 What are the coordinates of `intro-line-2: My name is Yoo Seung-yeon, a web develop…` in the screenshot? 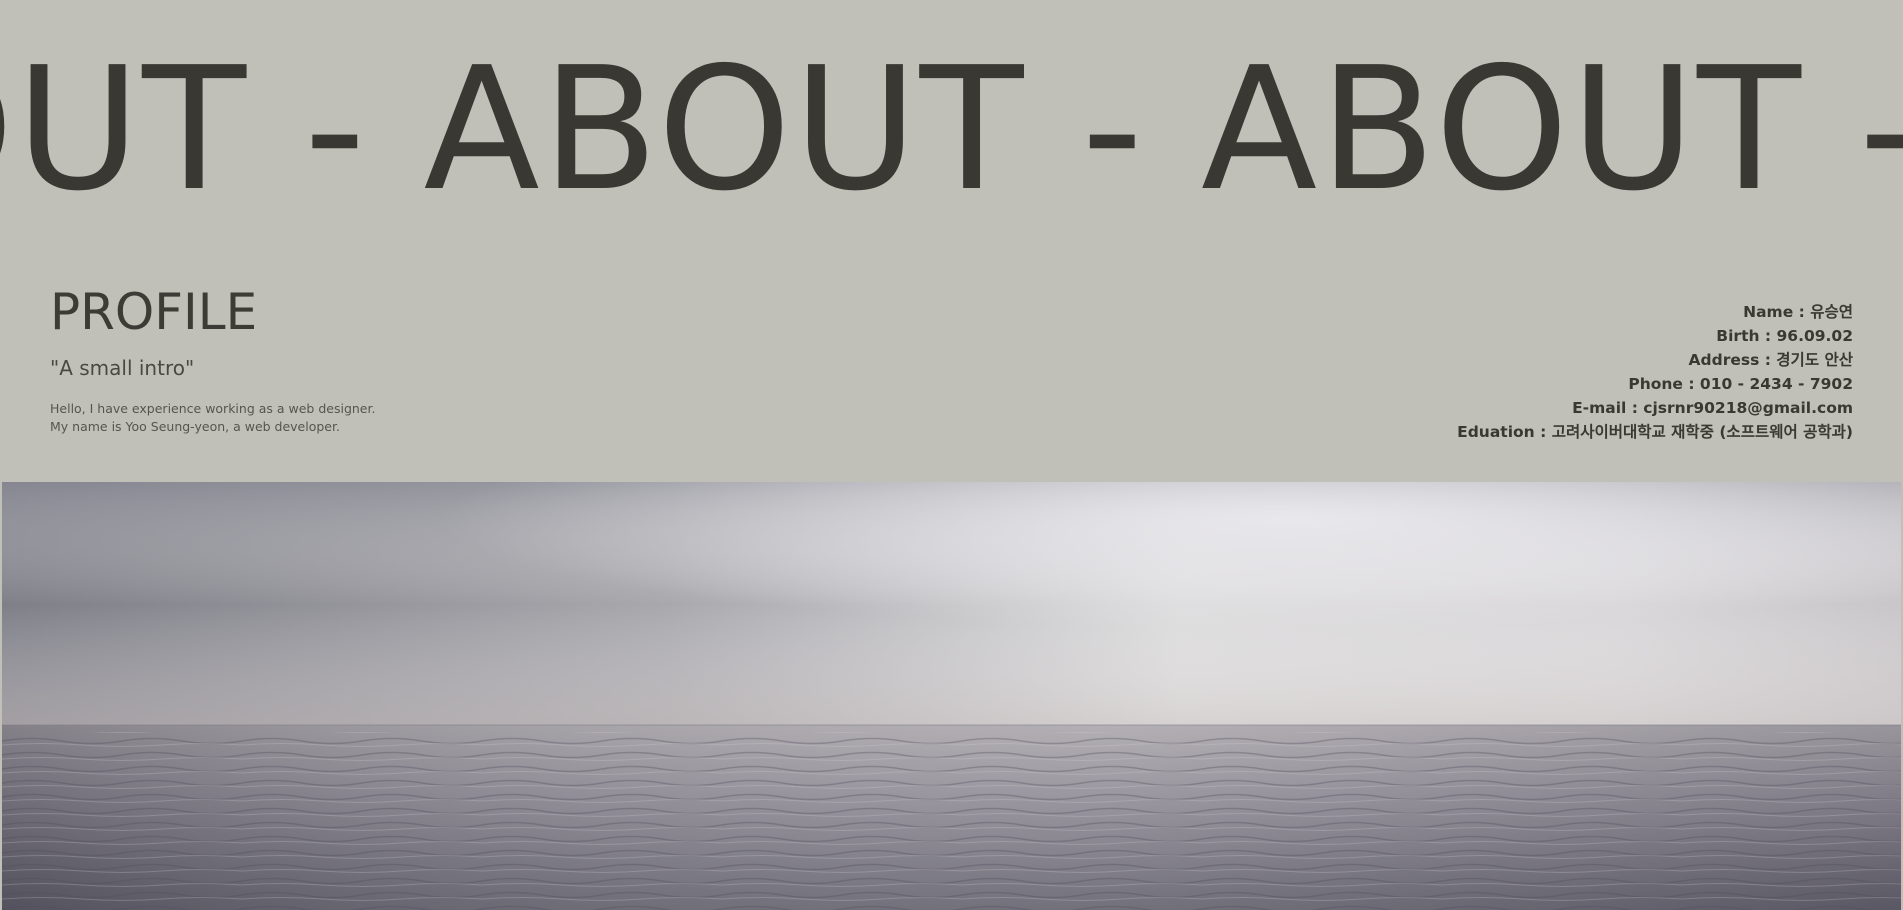 It's located at (195, 426).